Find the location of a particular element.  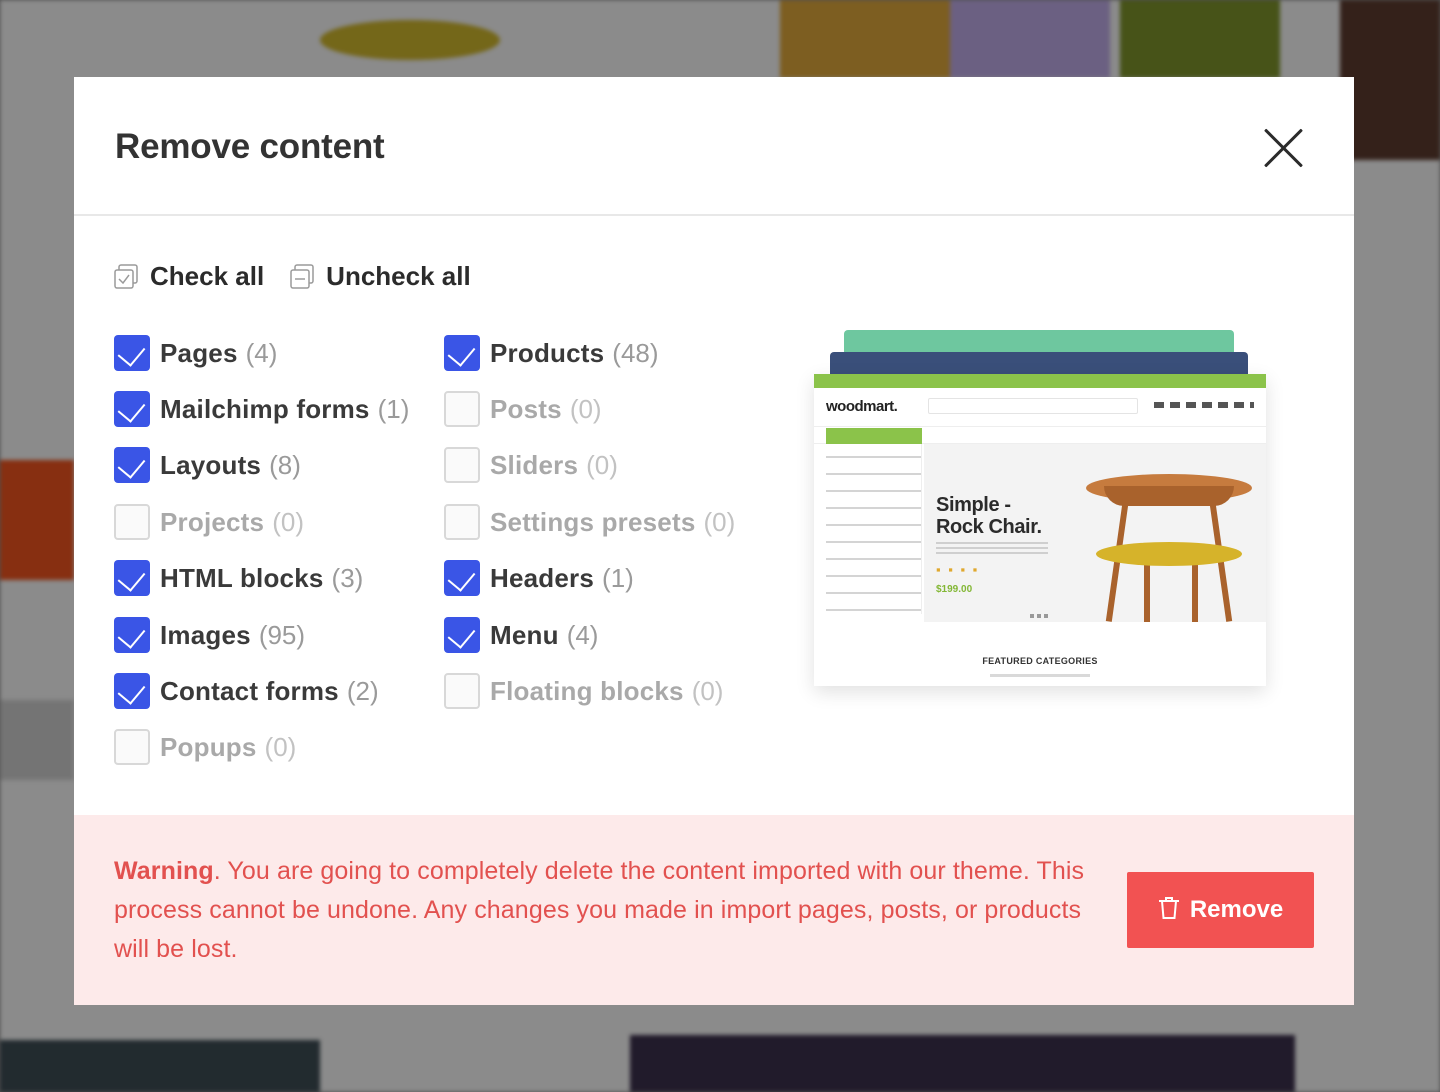

option-count: (8) is located at coordinates (285, 464).